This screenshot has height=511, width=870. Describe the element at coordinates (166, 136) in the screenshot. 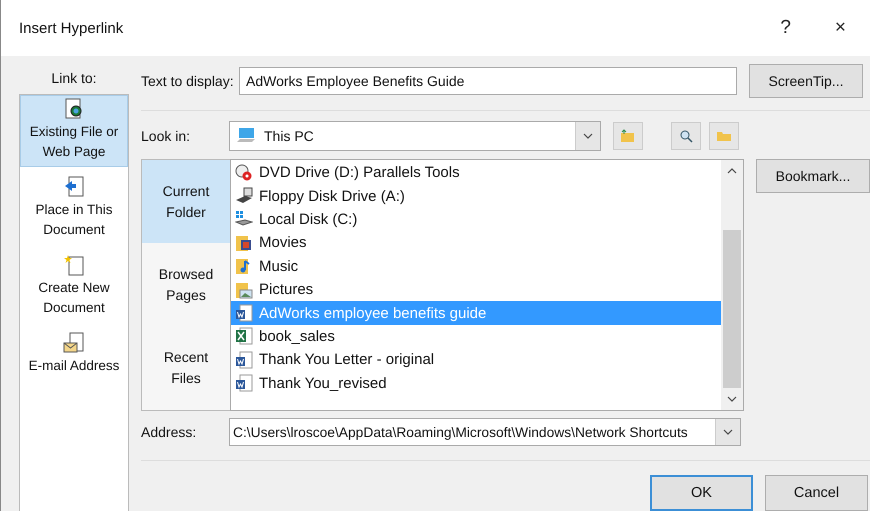

I see `look-in-label: Look in:` at that location.